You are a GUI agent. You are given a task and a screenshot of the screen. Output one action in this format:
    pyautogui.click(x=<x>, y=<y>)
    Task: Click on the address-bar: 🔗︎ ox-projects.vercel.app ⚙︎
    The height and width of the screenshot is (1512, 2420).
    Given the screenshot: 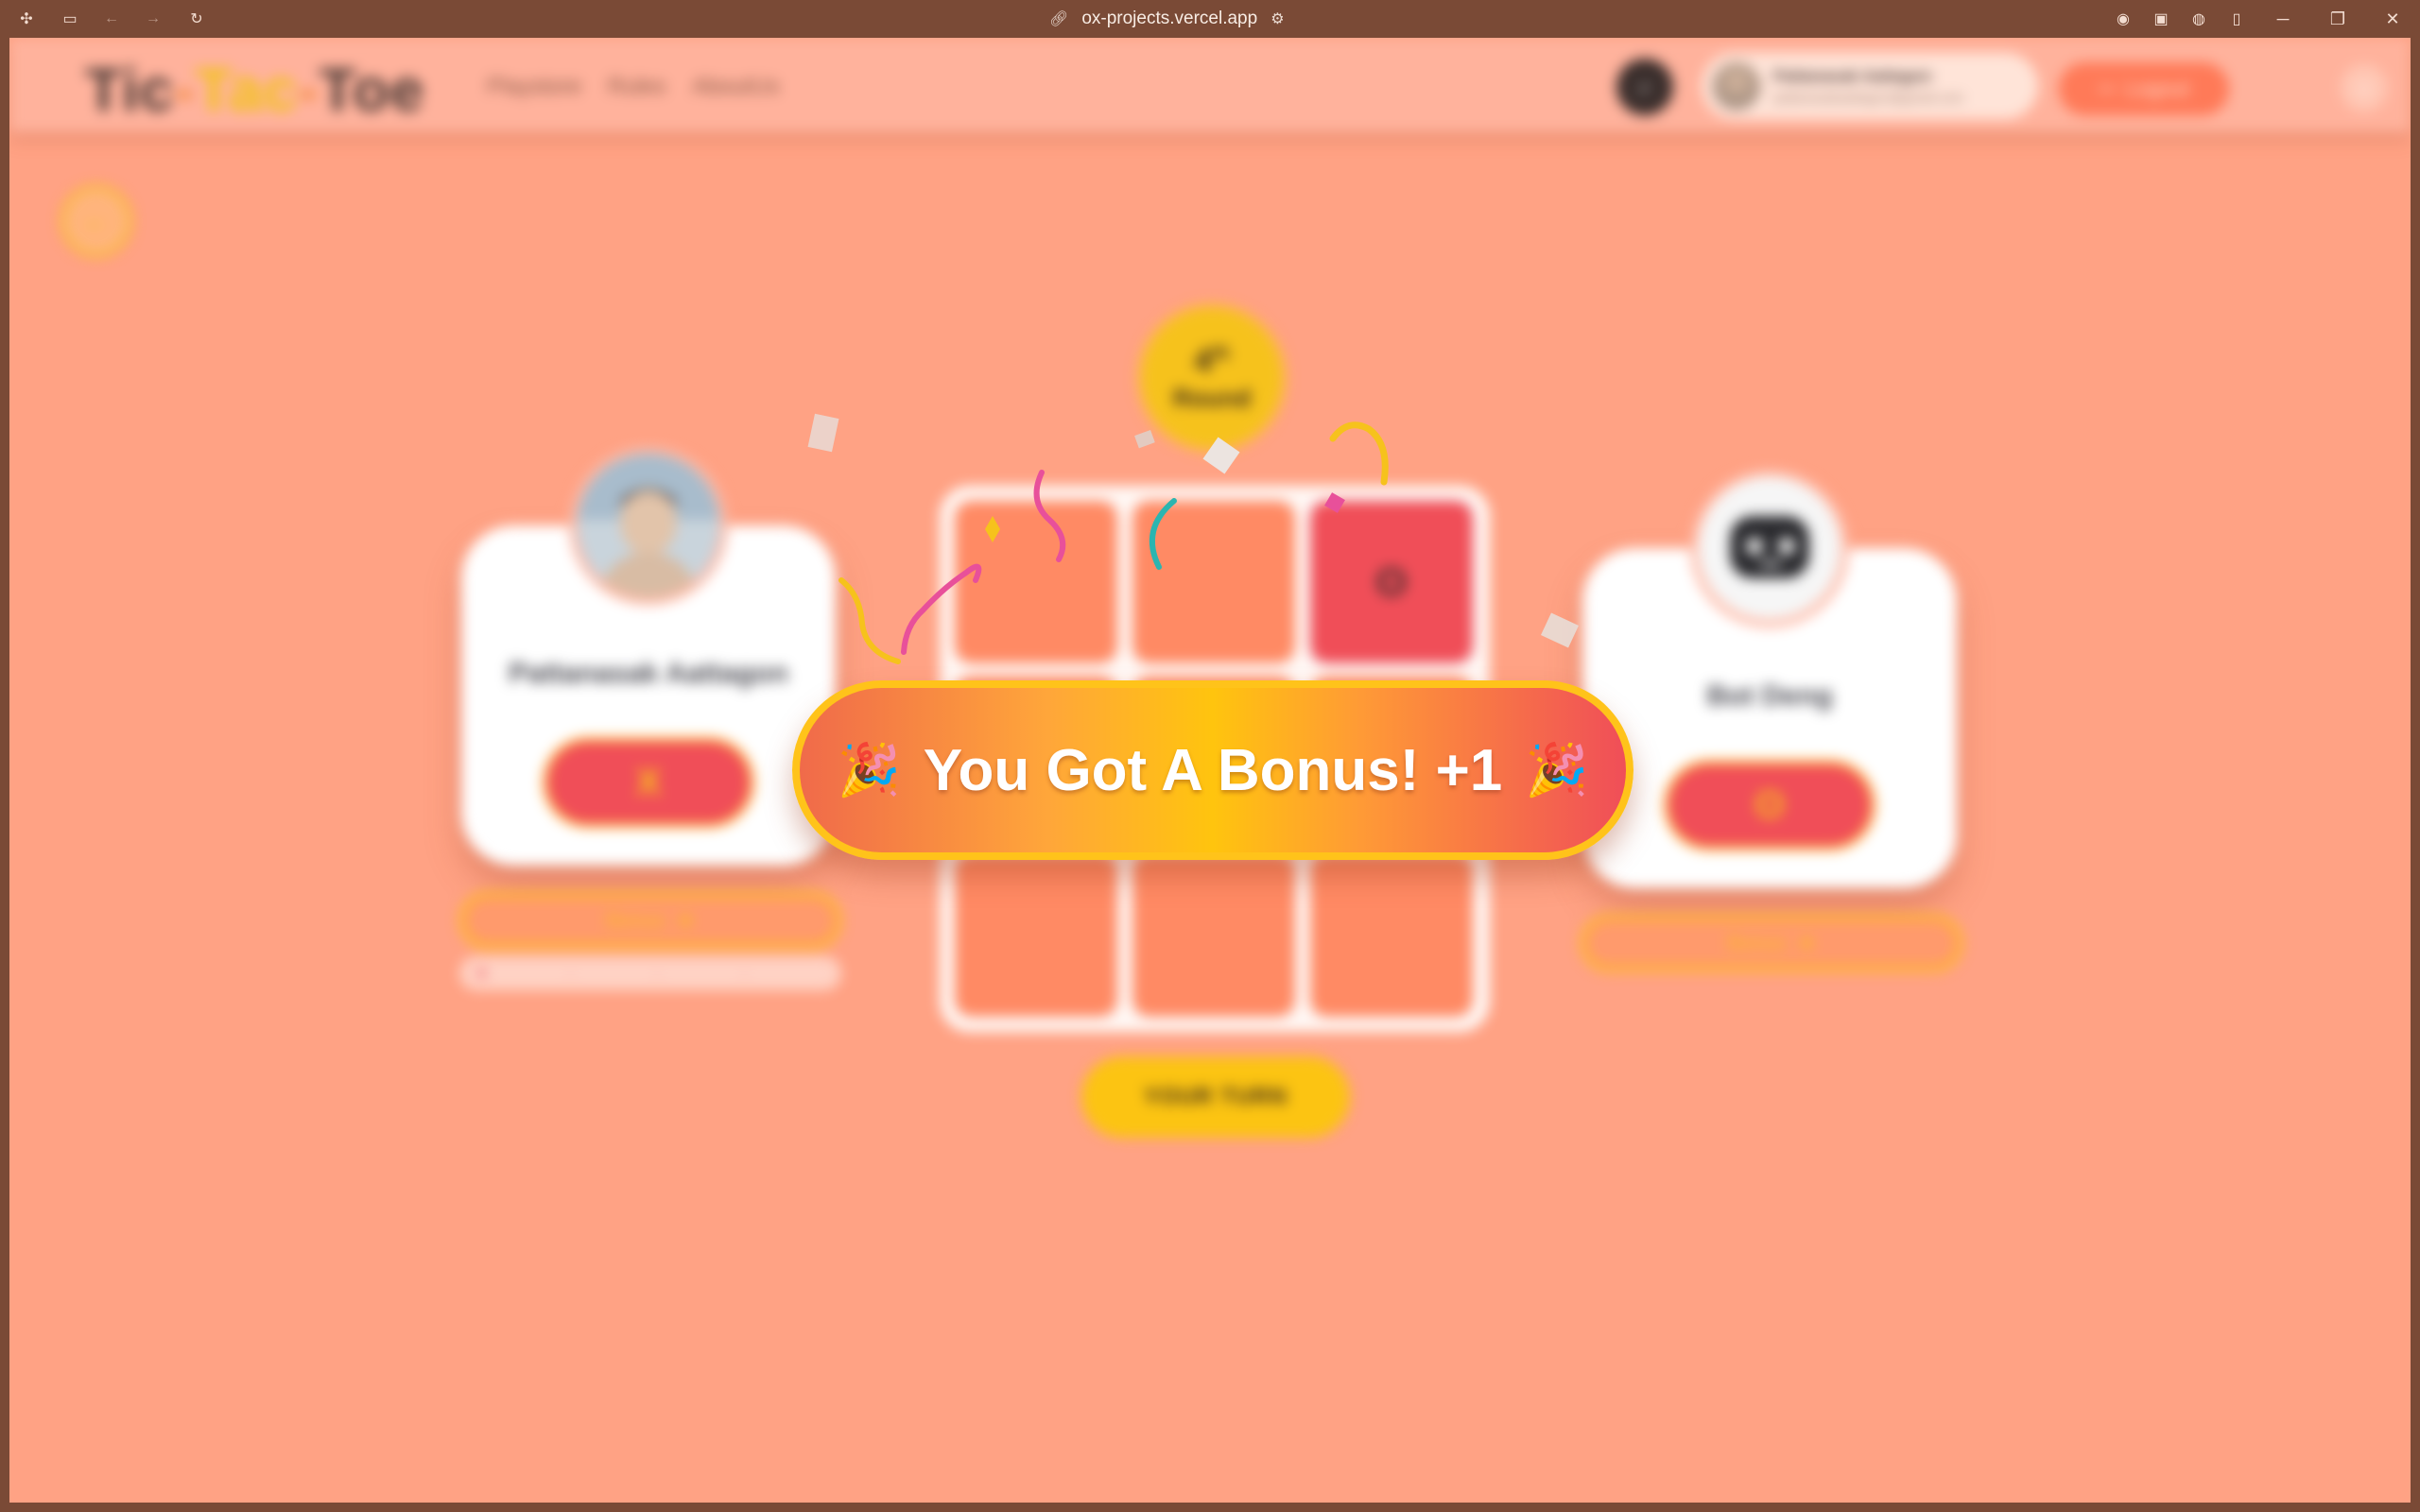 What is the action you would take?
    pyautogui.click(x=1167, y=19)
    